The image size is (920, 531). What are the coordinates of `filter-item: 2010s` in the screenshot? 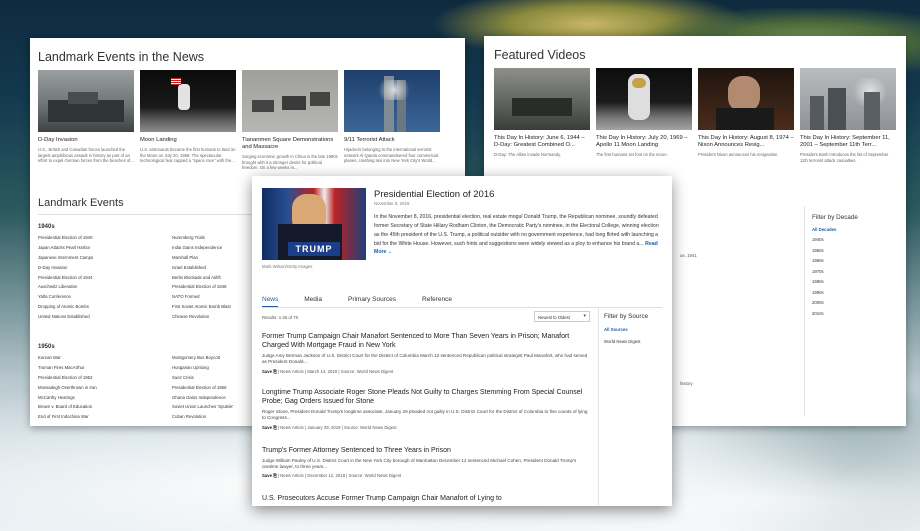 It's located at (824, 313).